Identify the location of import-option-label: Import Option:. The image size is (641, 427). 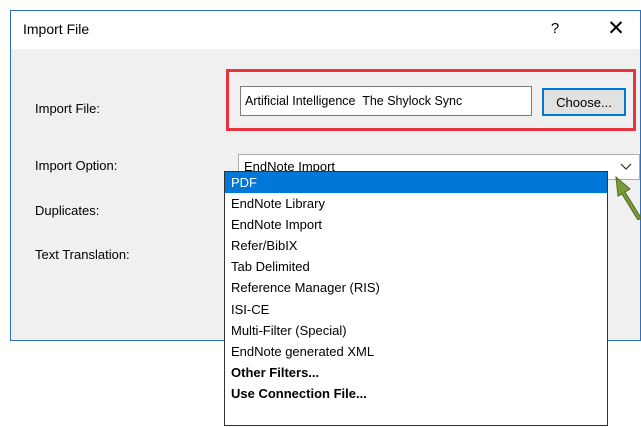
(76, 165).